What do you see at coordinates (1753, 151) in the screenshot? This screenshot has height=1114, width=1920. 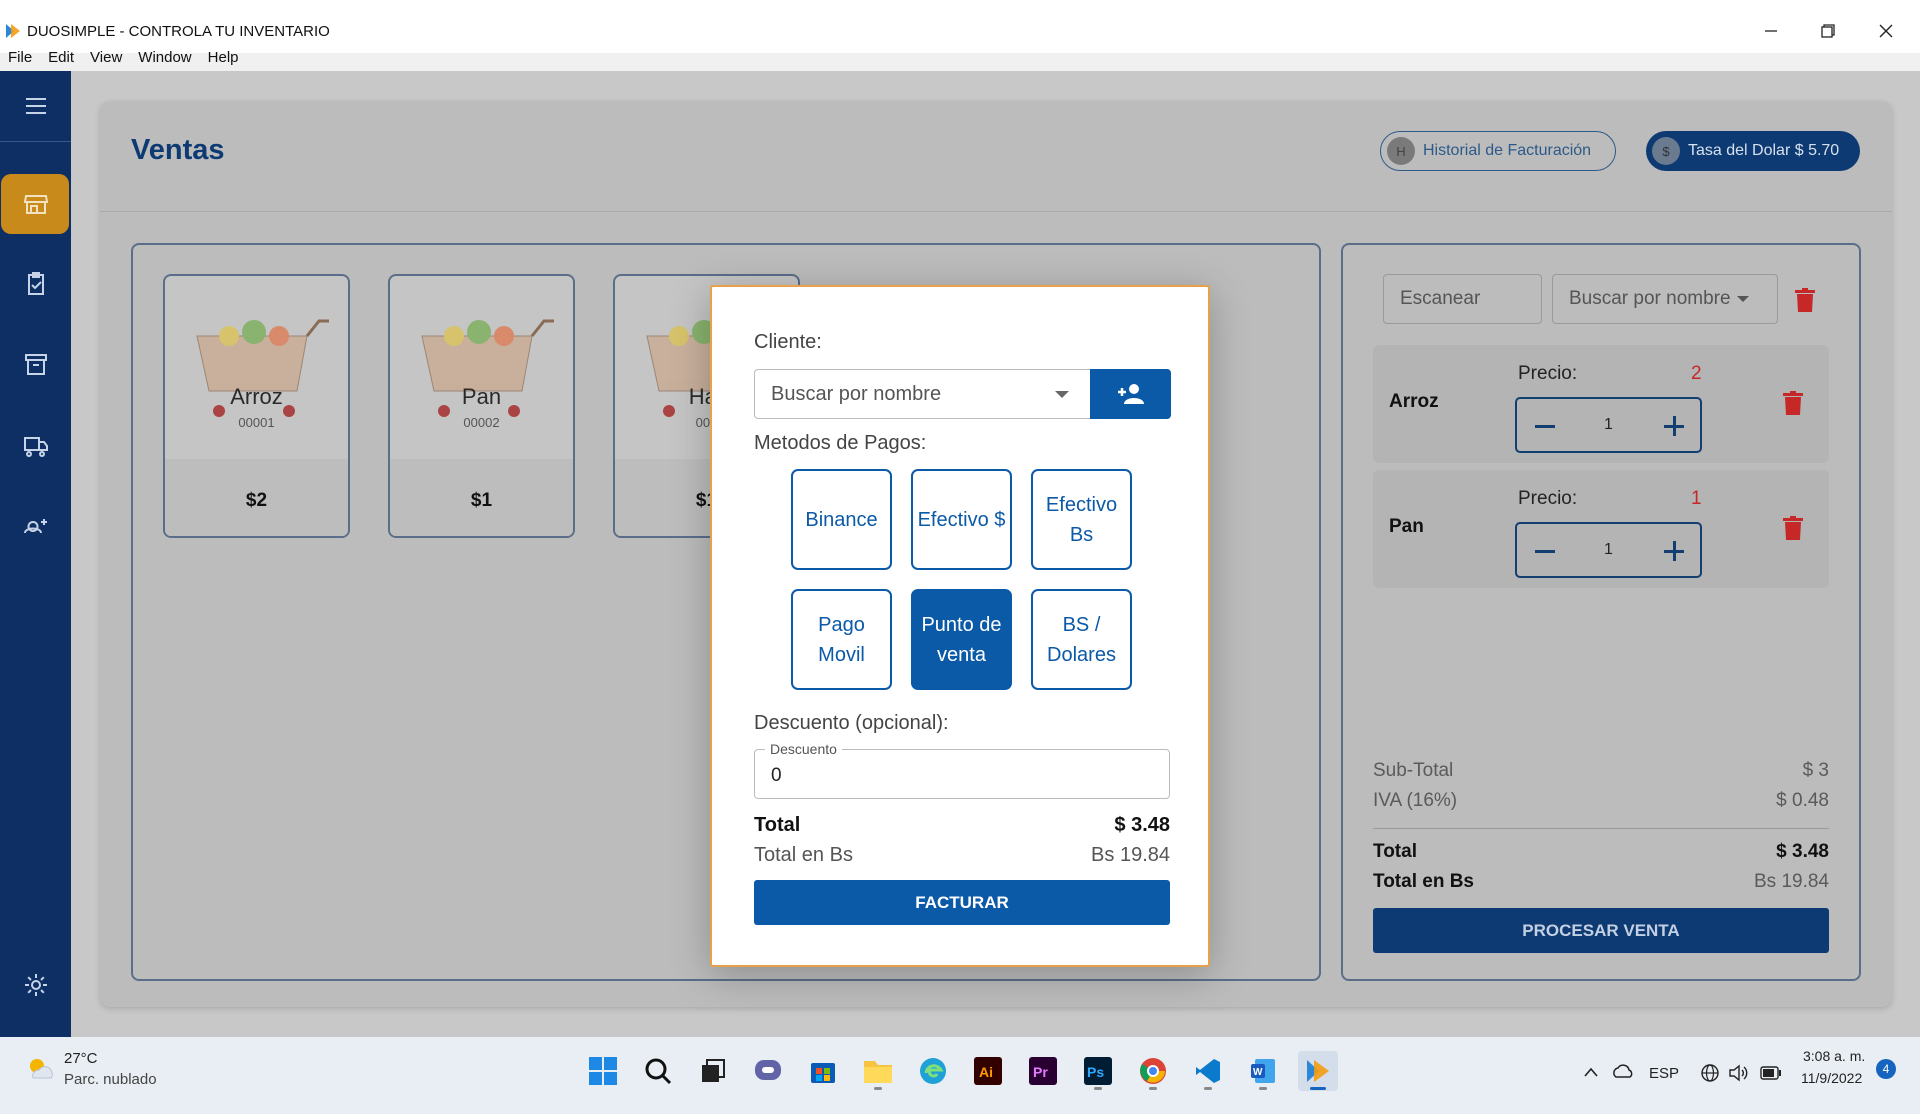 I see `dollar-rate-chip: $ Tasa del Dolar $ 5.70` at bounding box center [1753, 151].